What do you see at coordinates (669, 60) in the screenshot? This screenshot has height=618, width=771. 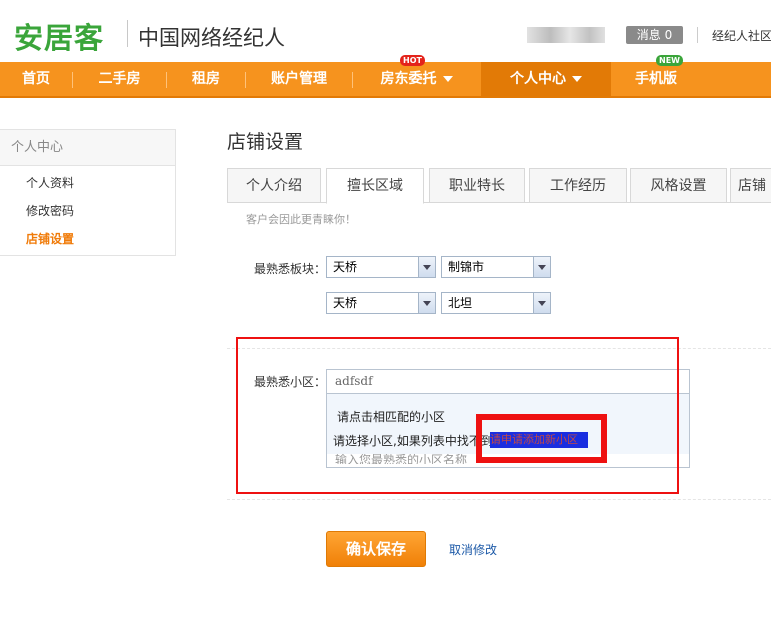 I see `new-badge: NEW` at bounding box center [669, 60].